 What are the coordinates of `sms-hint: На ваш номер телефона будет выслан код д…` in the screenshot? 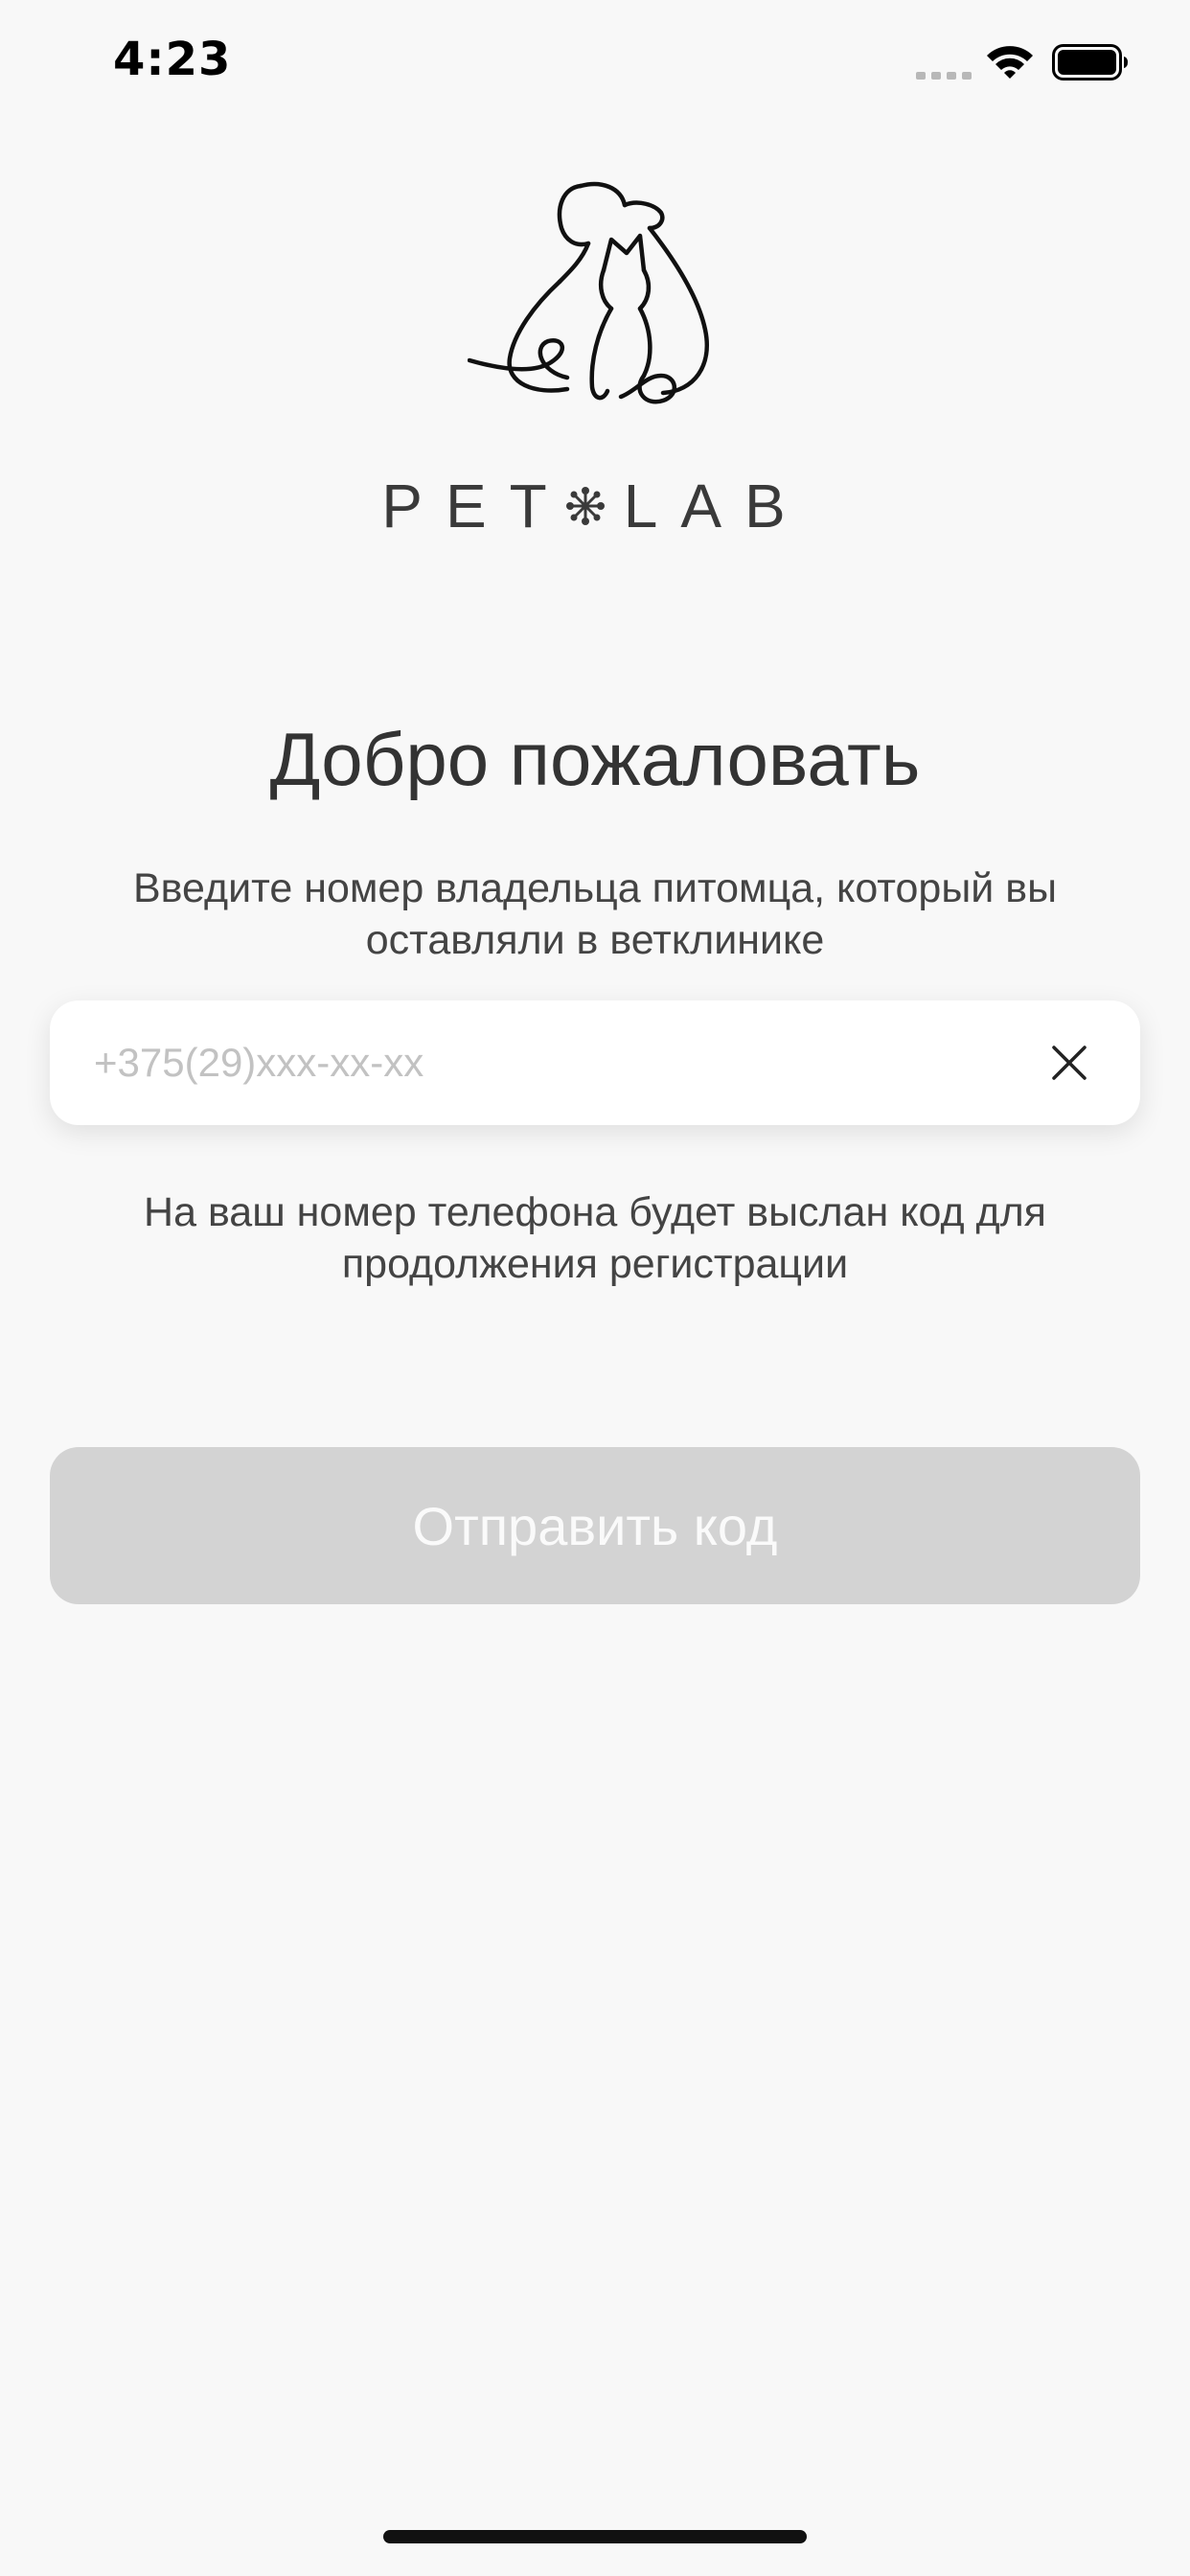 It's located at (595, 1238).